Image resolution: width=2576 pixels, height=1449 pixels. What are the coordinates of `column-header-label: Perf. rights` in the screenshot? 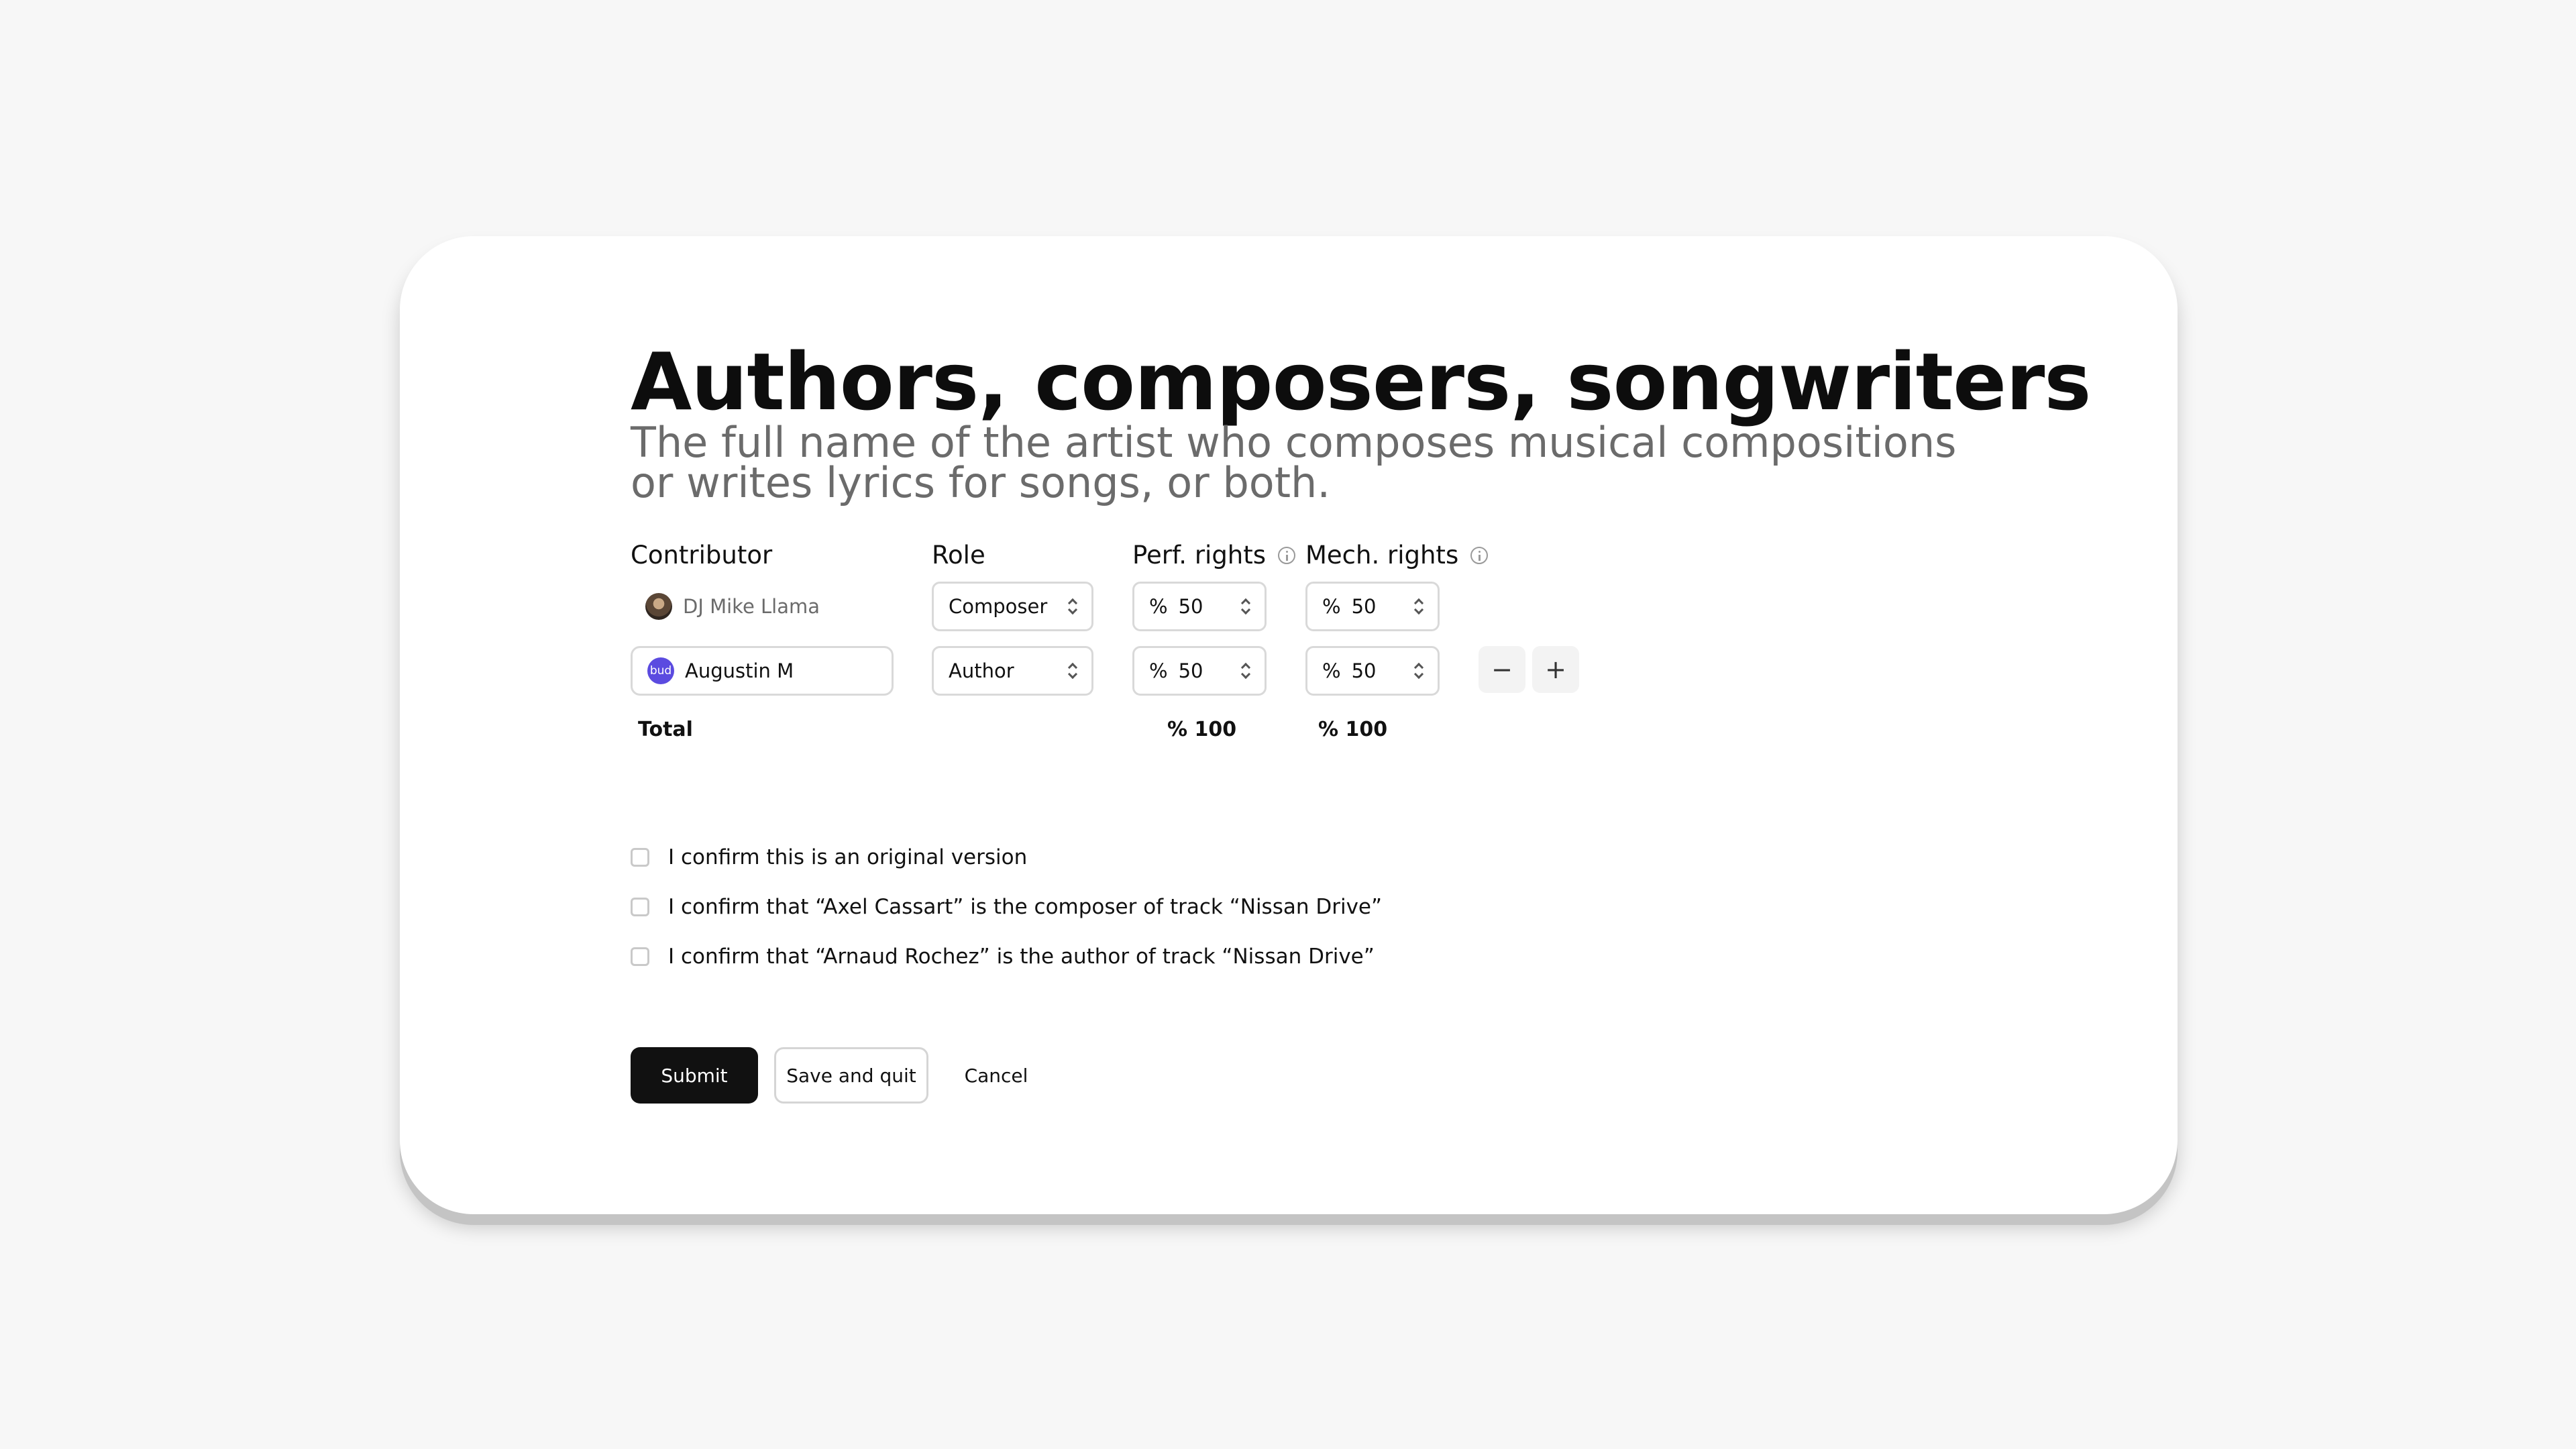 It's located at (1199, 555).